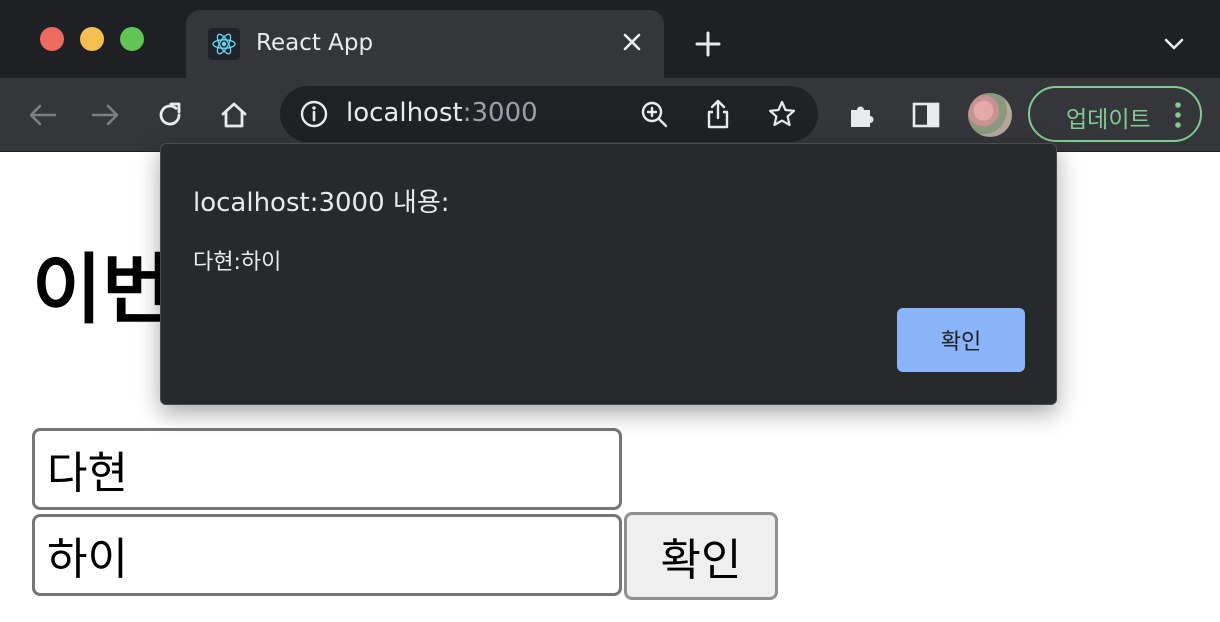 This screenshot has height=622, width=1220. What do you see at coordinates (404, 113) in the screenshot?
I see `url-host: localhost` at bounding box center [404, 113].